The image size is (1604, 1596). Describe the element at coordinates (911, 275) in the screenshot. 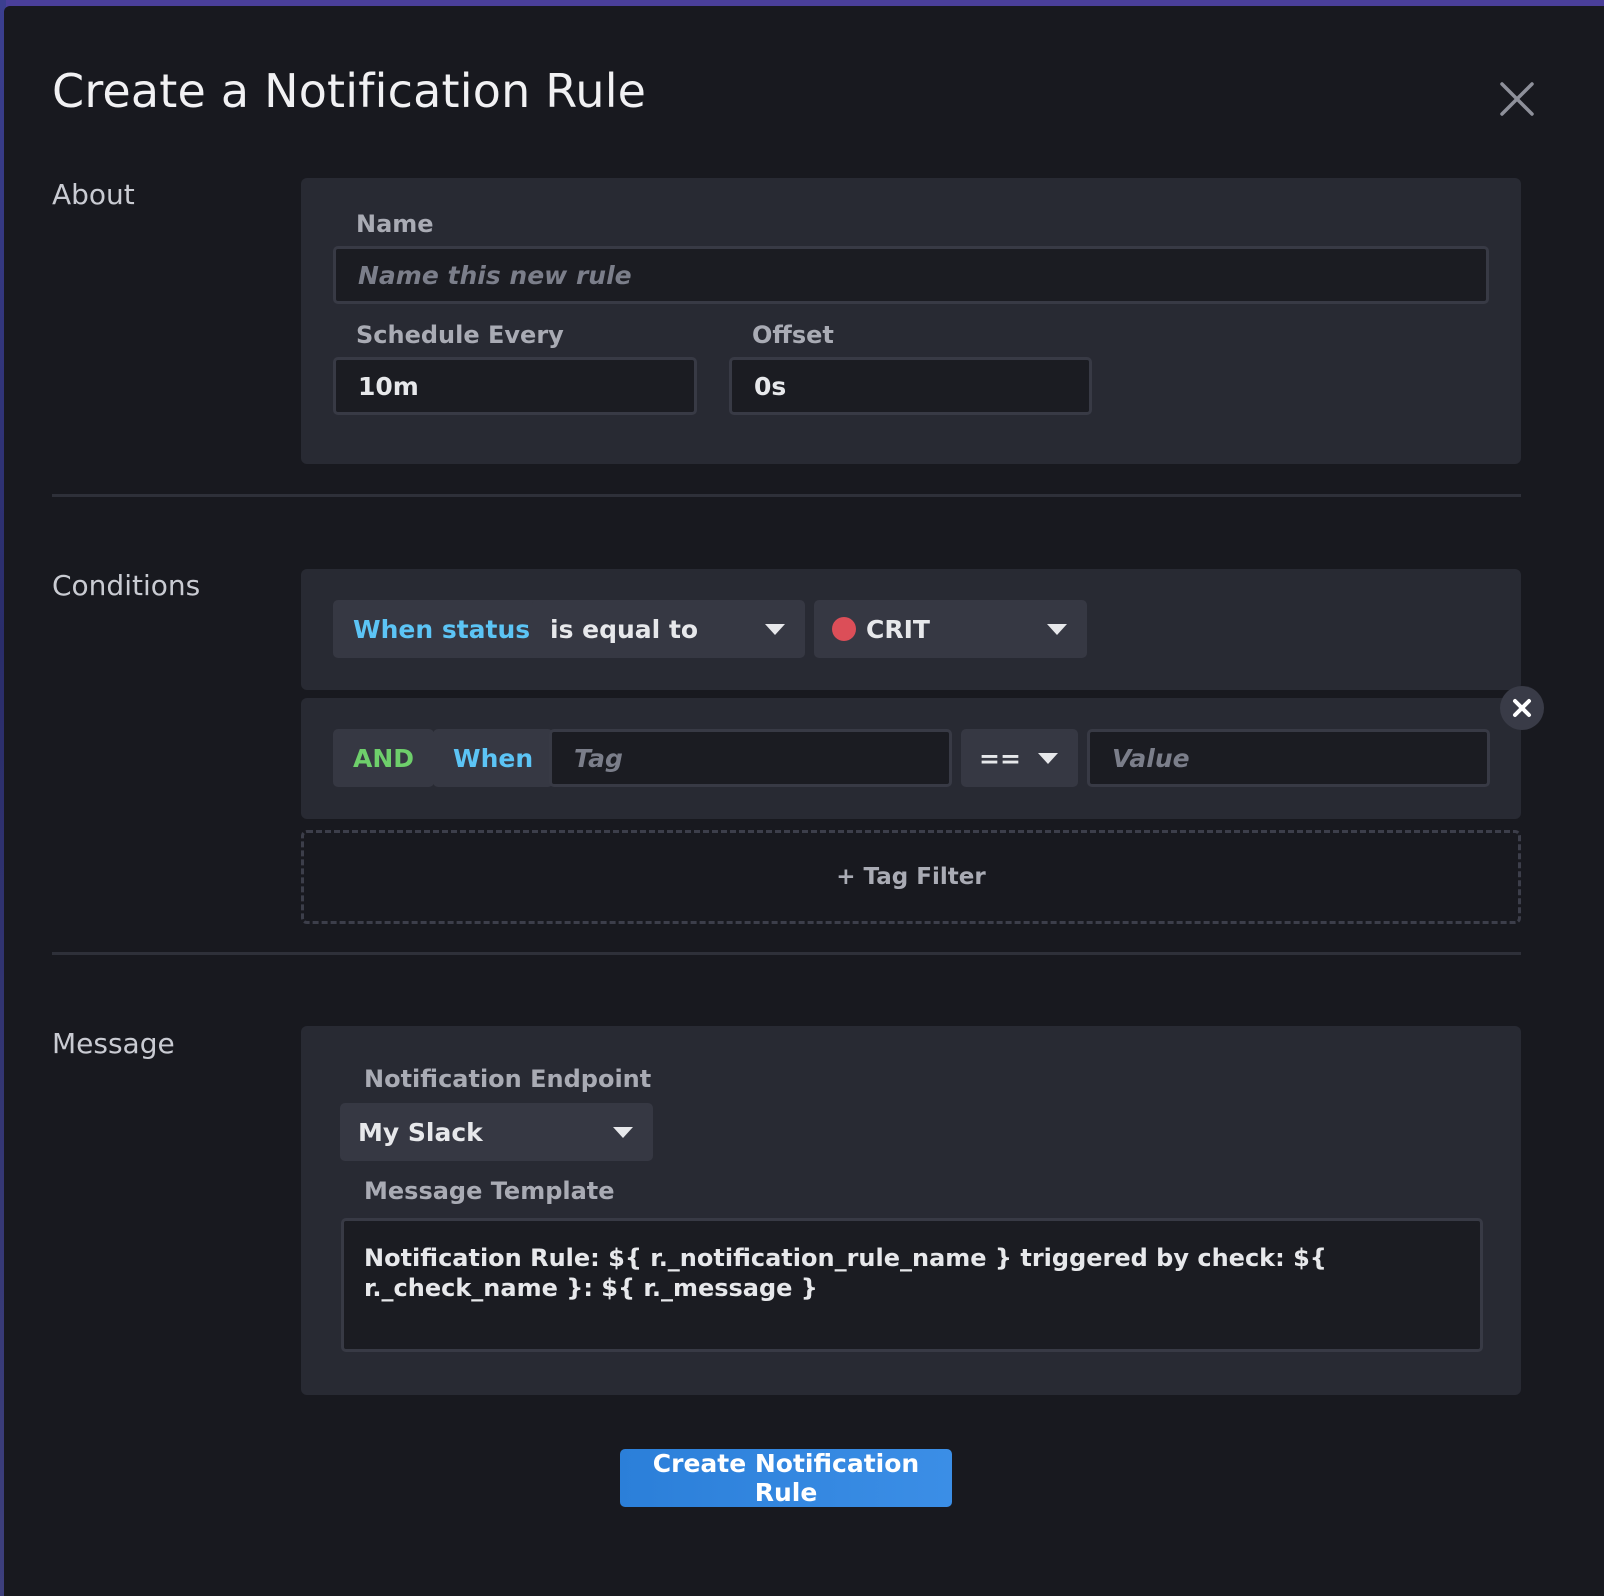

I see `name-input: Name this new rule` at that location.